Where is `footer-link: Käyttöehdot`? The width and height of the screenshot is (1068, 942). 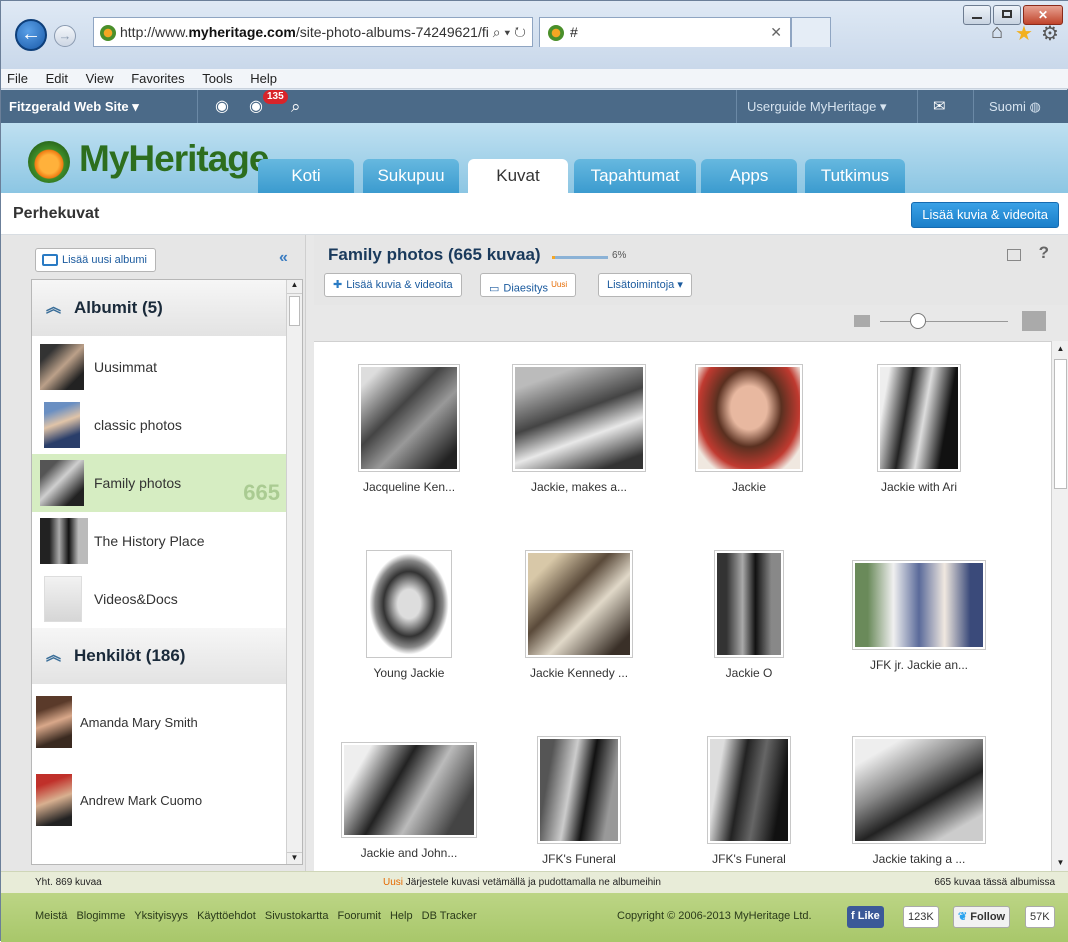 footer-link: Käyttöehdot is located at coordinates (226, 916).